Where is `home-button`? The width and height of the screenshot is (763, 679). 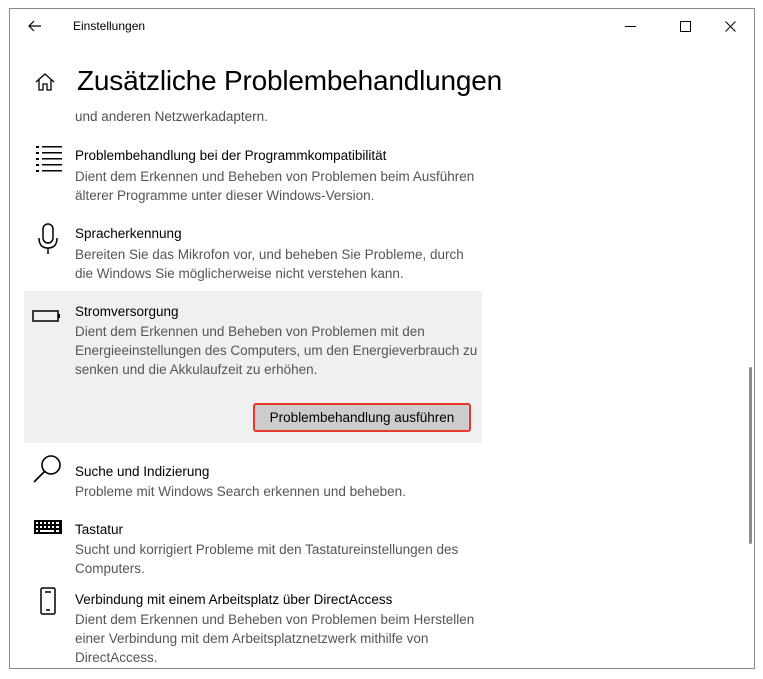
home-button is located at coordinates (45, 82).